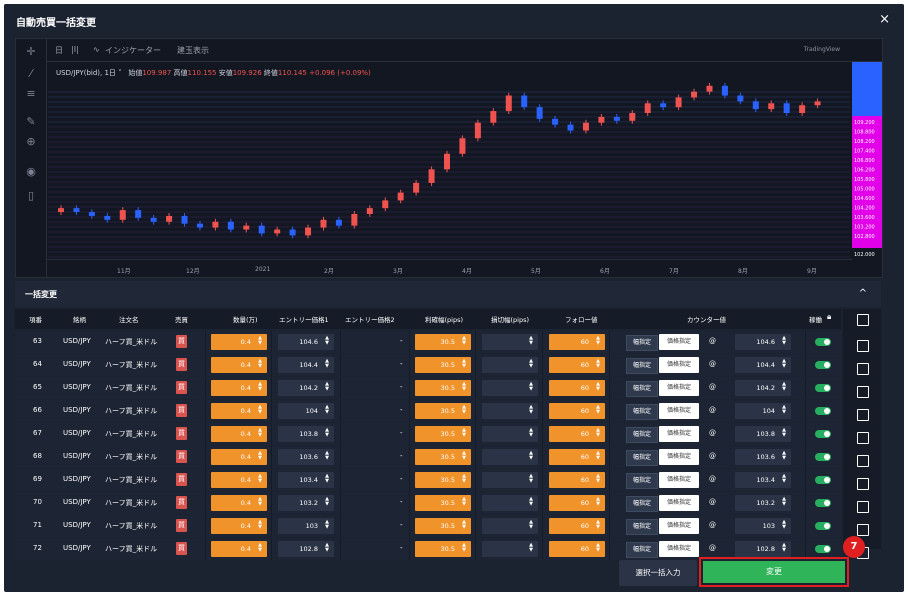  What do you see at coordinates (31, 52) in the screenshot?
I see `crosshair-icon: ✛` at bounding box center [31, 52].